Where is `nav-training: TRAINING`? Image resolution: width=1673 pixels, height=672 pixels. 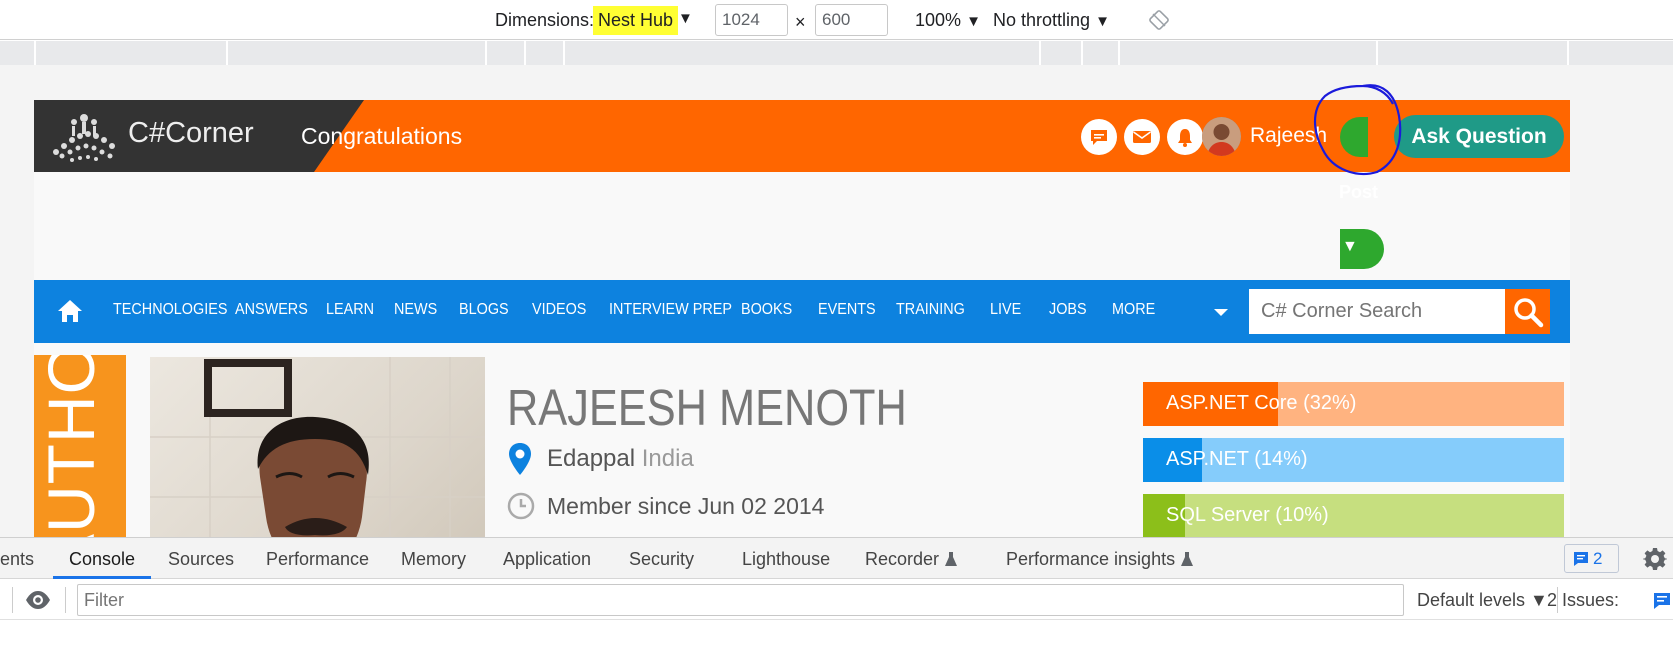 nav-training: TRAINING is located at coordinates (930, 310).